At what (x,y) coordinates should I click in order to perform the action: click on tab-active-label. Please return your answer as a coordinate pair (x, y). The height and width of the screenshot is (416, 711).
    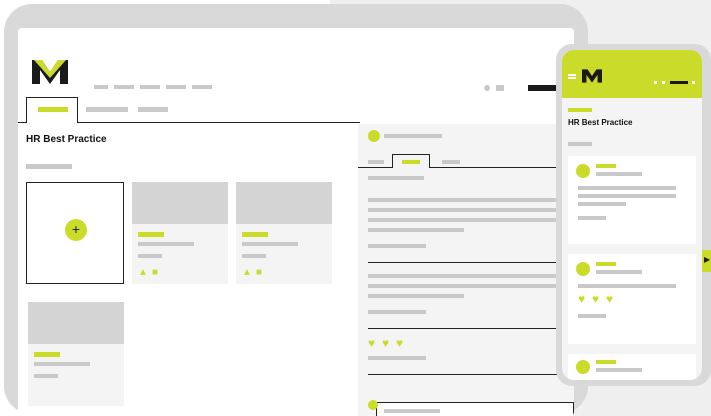
    Looking at the image, I should click on (53, 109).